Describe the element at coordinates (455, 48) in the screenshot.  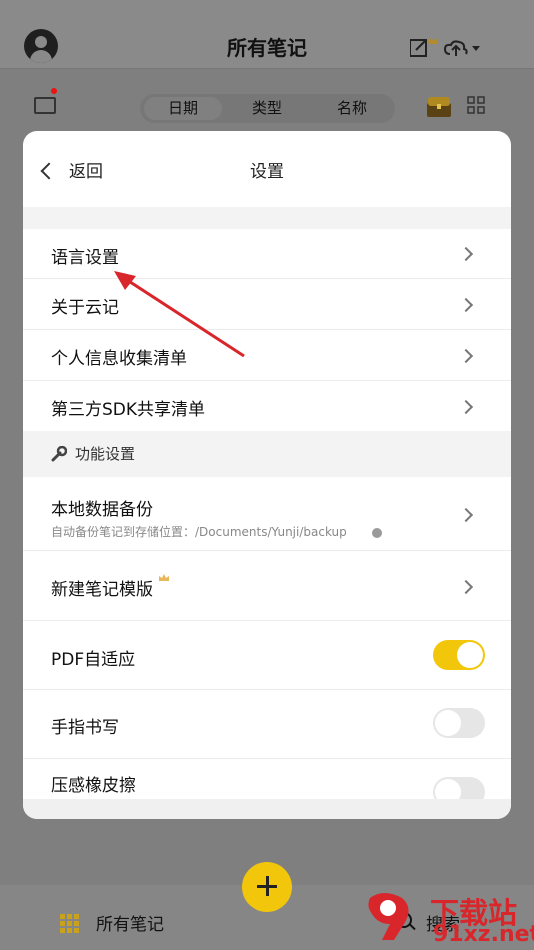
I see `cloud-upload-icon` at that location.